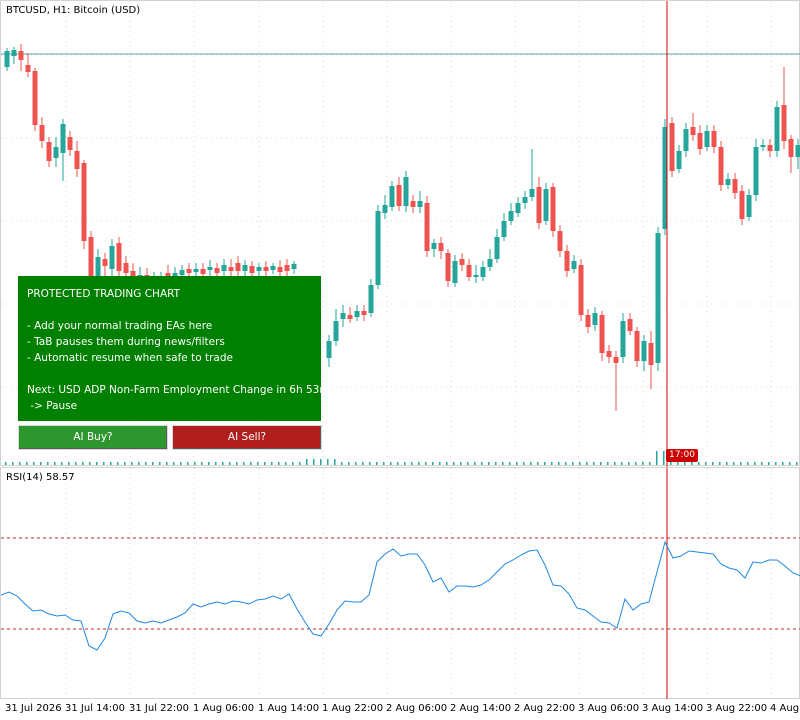 The height and width of the screenshot is (720, 800). I want to click on ai-sell-button: AI Sell?, so click(247, 437).